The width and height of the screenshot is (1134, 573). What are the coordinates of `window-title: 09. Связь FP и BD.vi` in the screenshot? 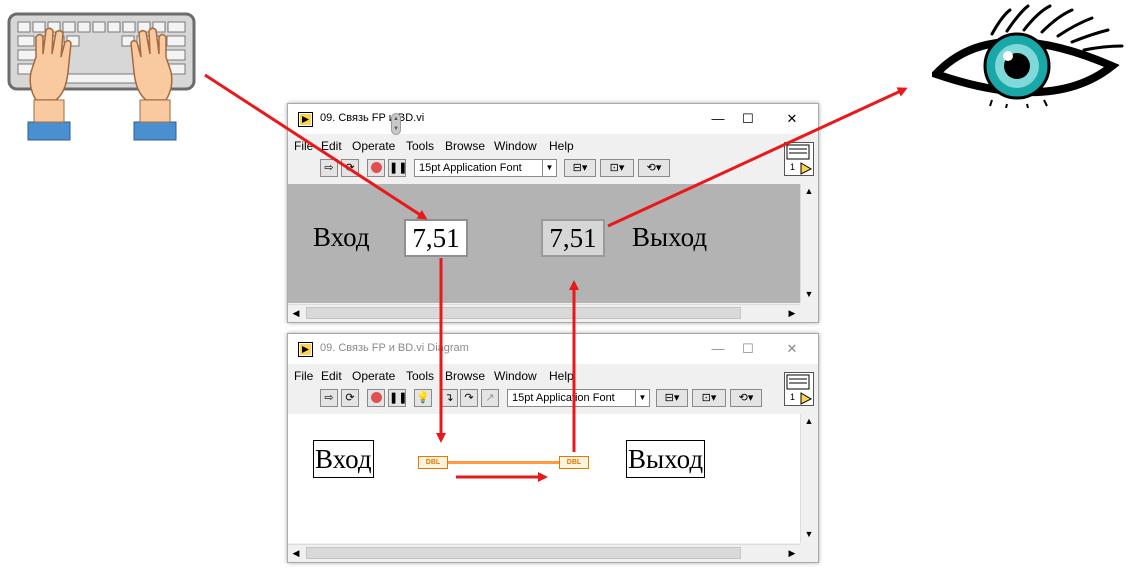 It's located at (372, 118).